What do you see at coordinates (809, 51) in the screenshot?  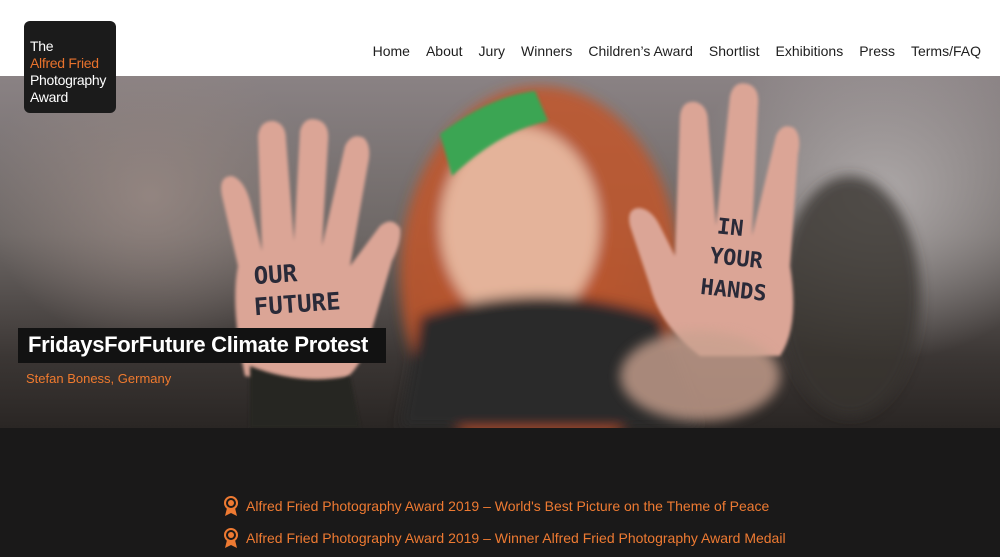 I see `nav-exhibitions: Exhibitions` at bounding box center [809, 51].